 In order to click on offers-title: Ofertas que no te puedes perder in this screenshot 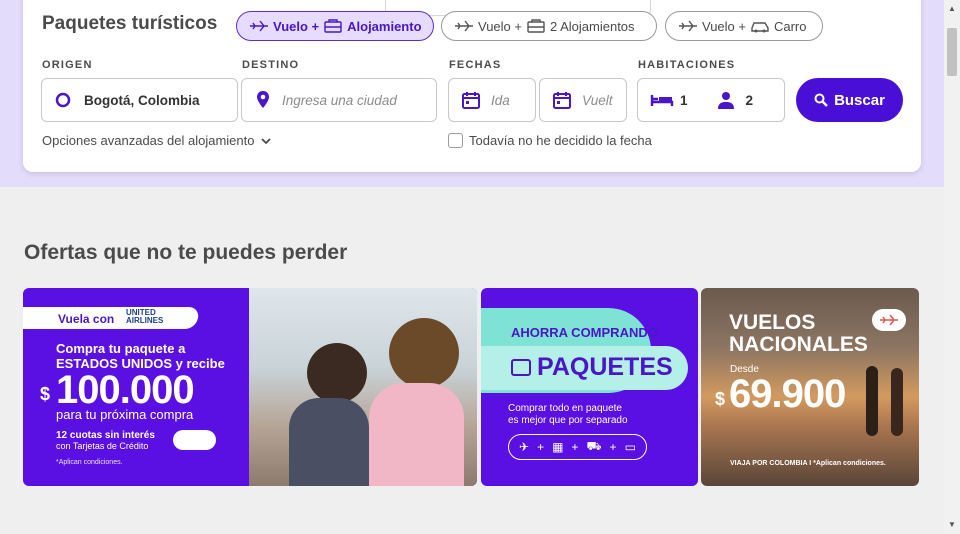, I will do `click(186, 252)`.